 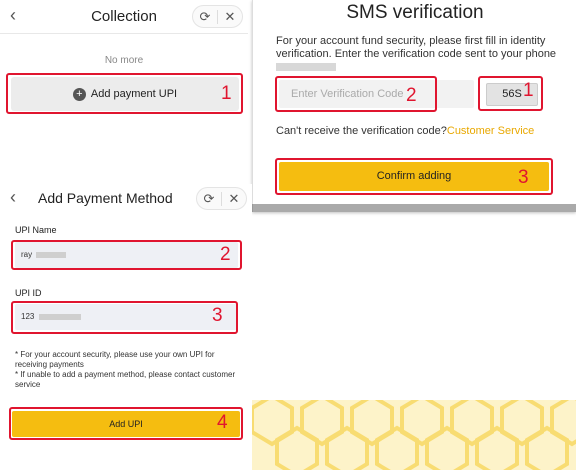 What do you see at coordinates (306, 67) in the screenshot?
I see `masked-phone` at bounding box center [306, 67].